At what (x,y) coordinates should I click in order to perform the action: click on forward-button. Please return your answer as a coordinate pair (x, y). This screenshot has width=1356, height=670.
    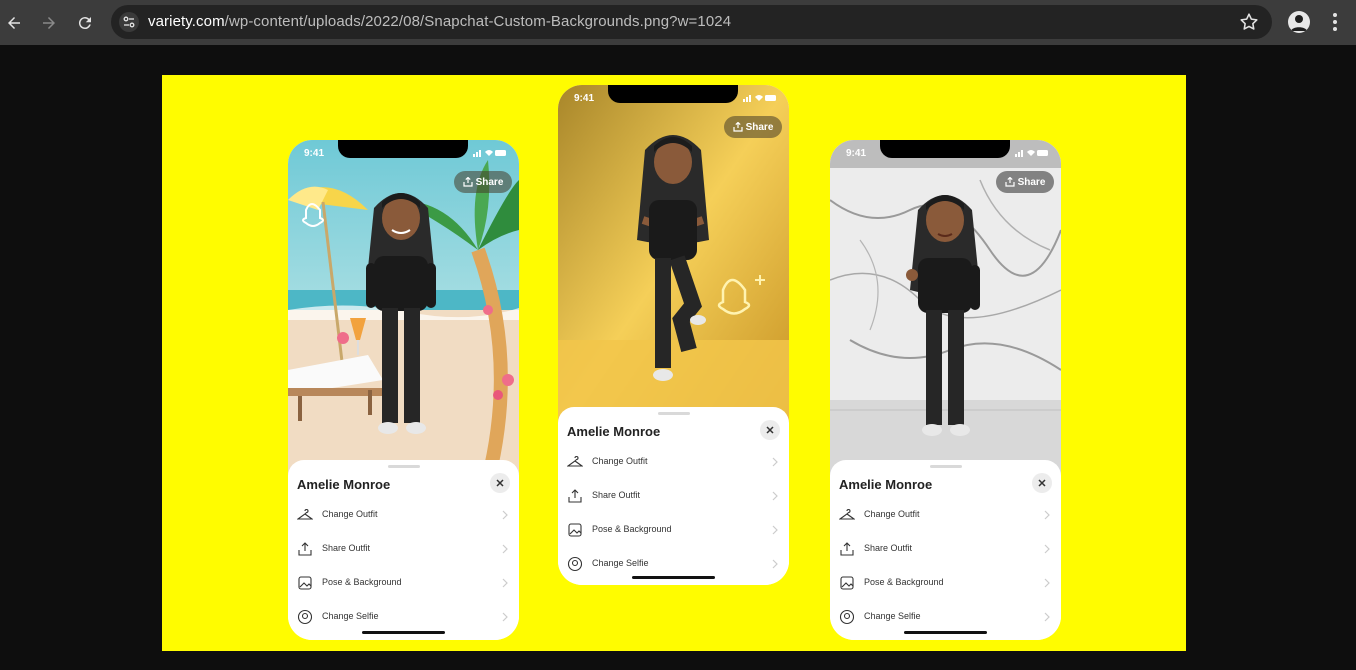
    Looking at the image, I should click on (49, 23).